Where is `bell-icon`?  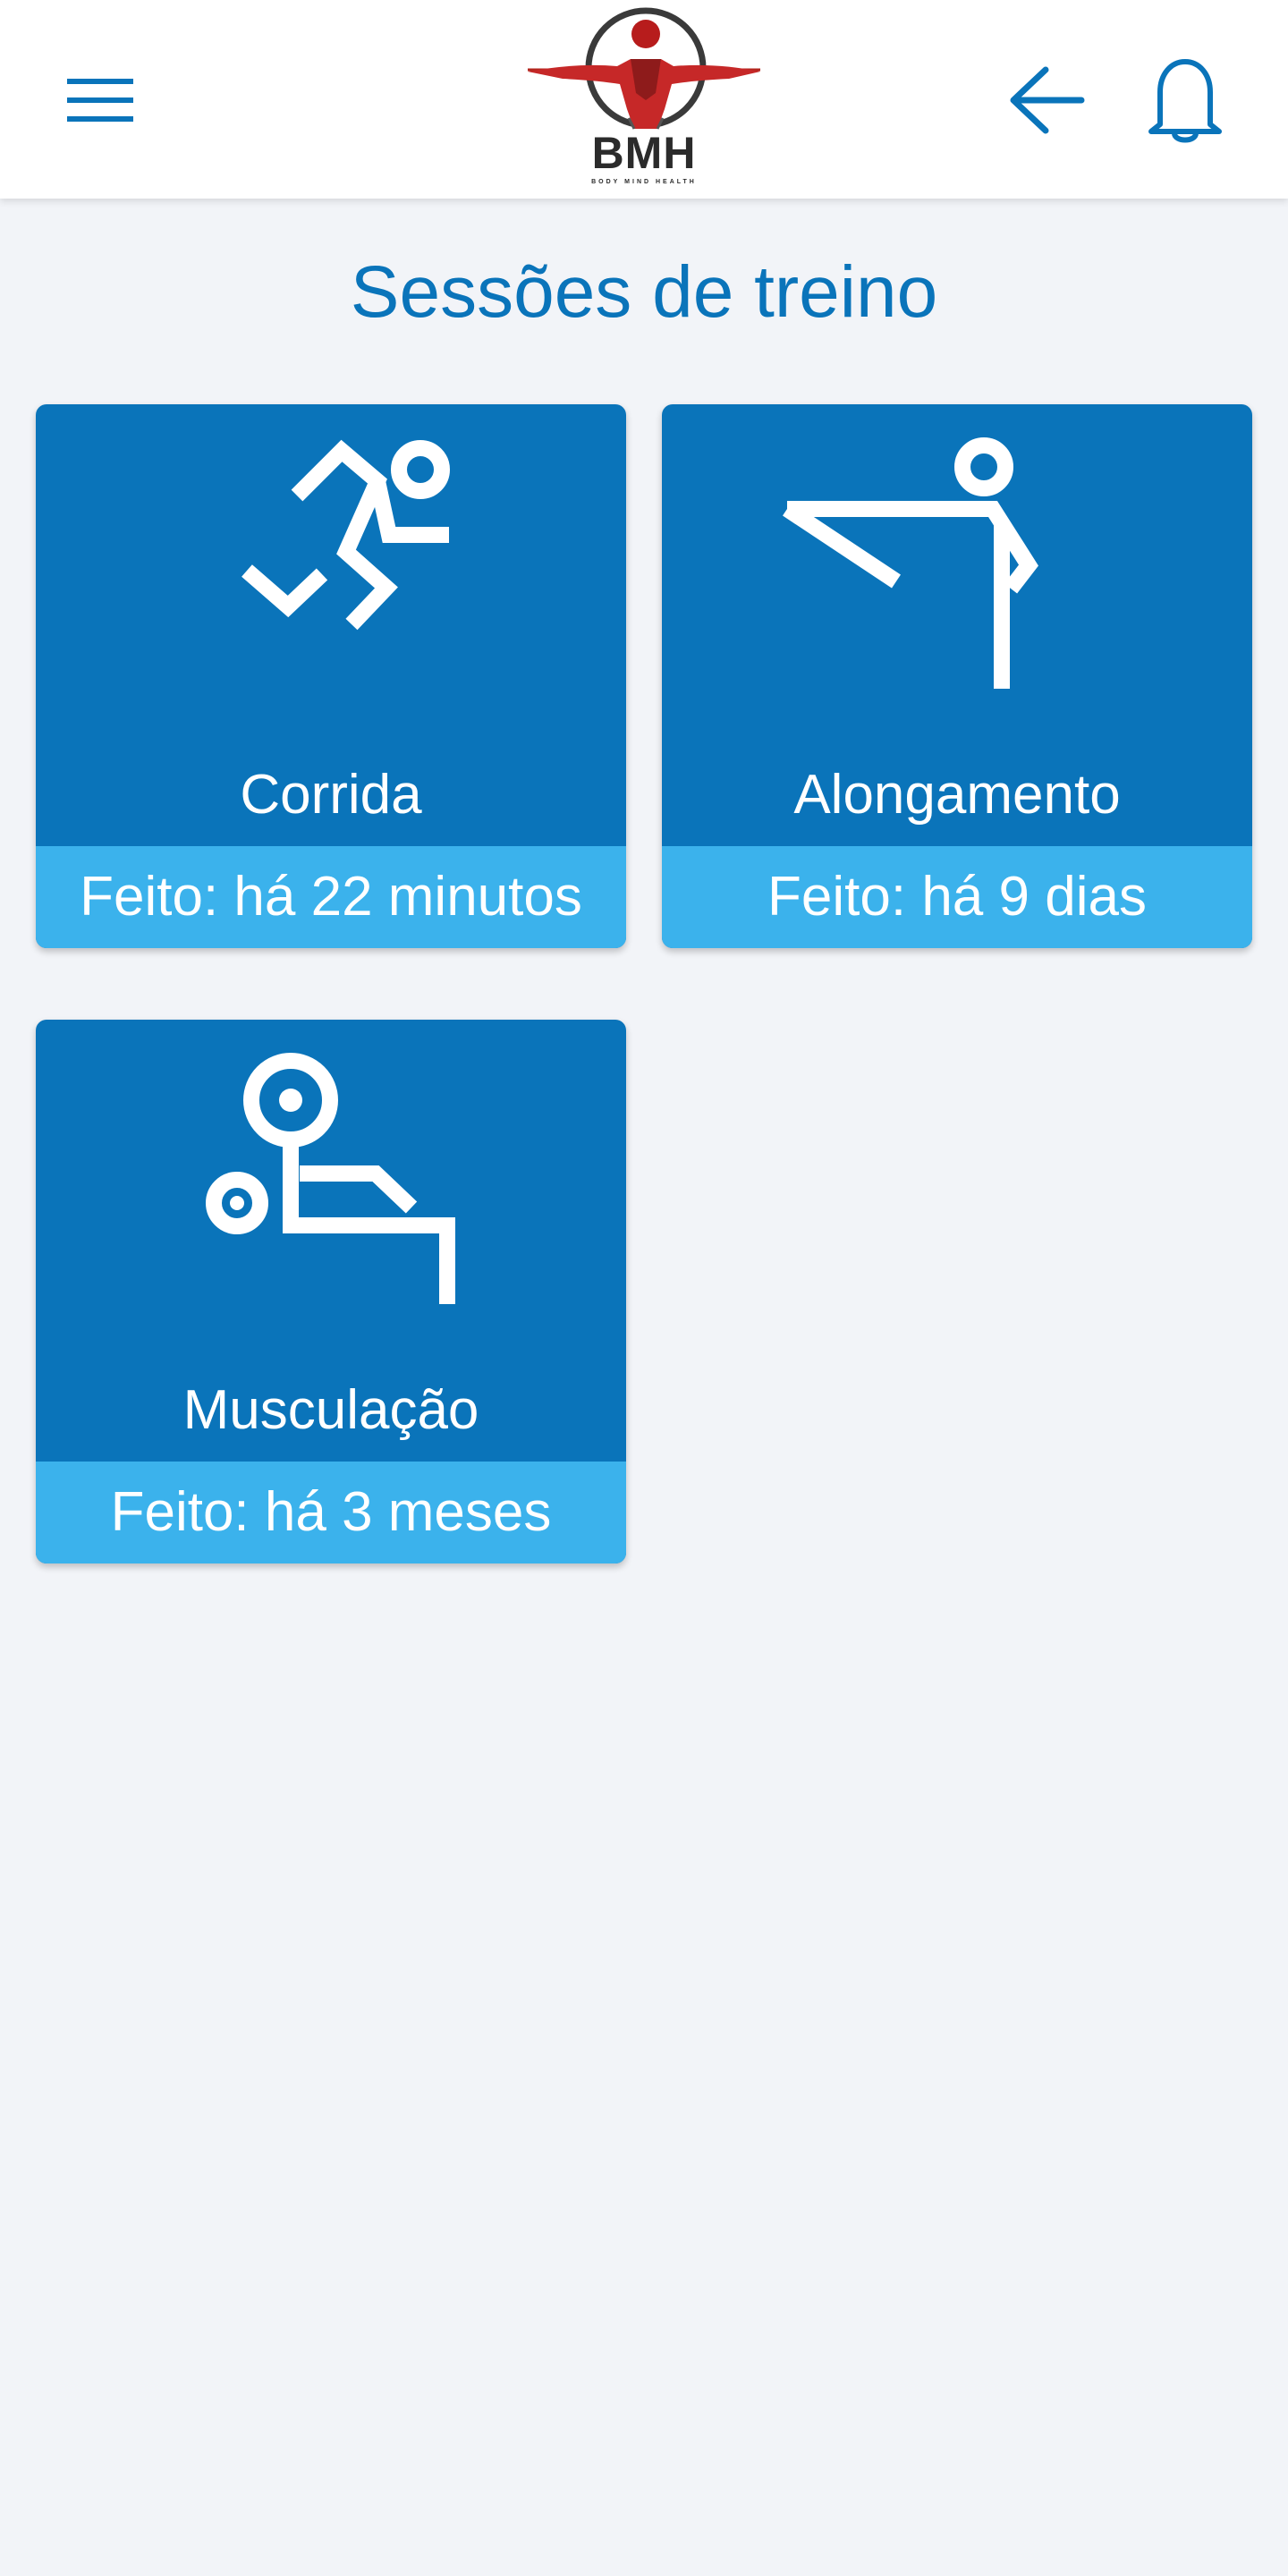 bell-icon is located at coordinates (1185, 101).